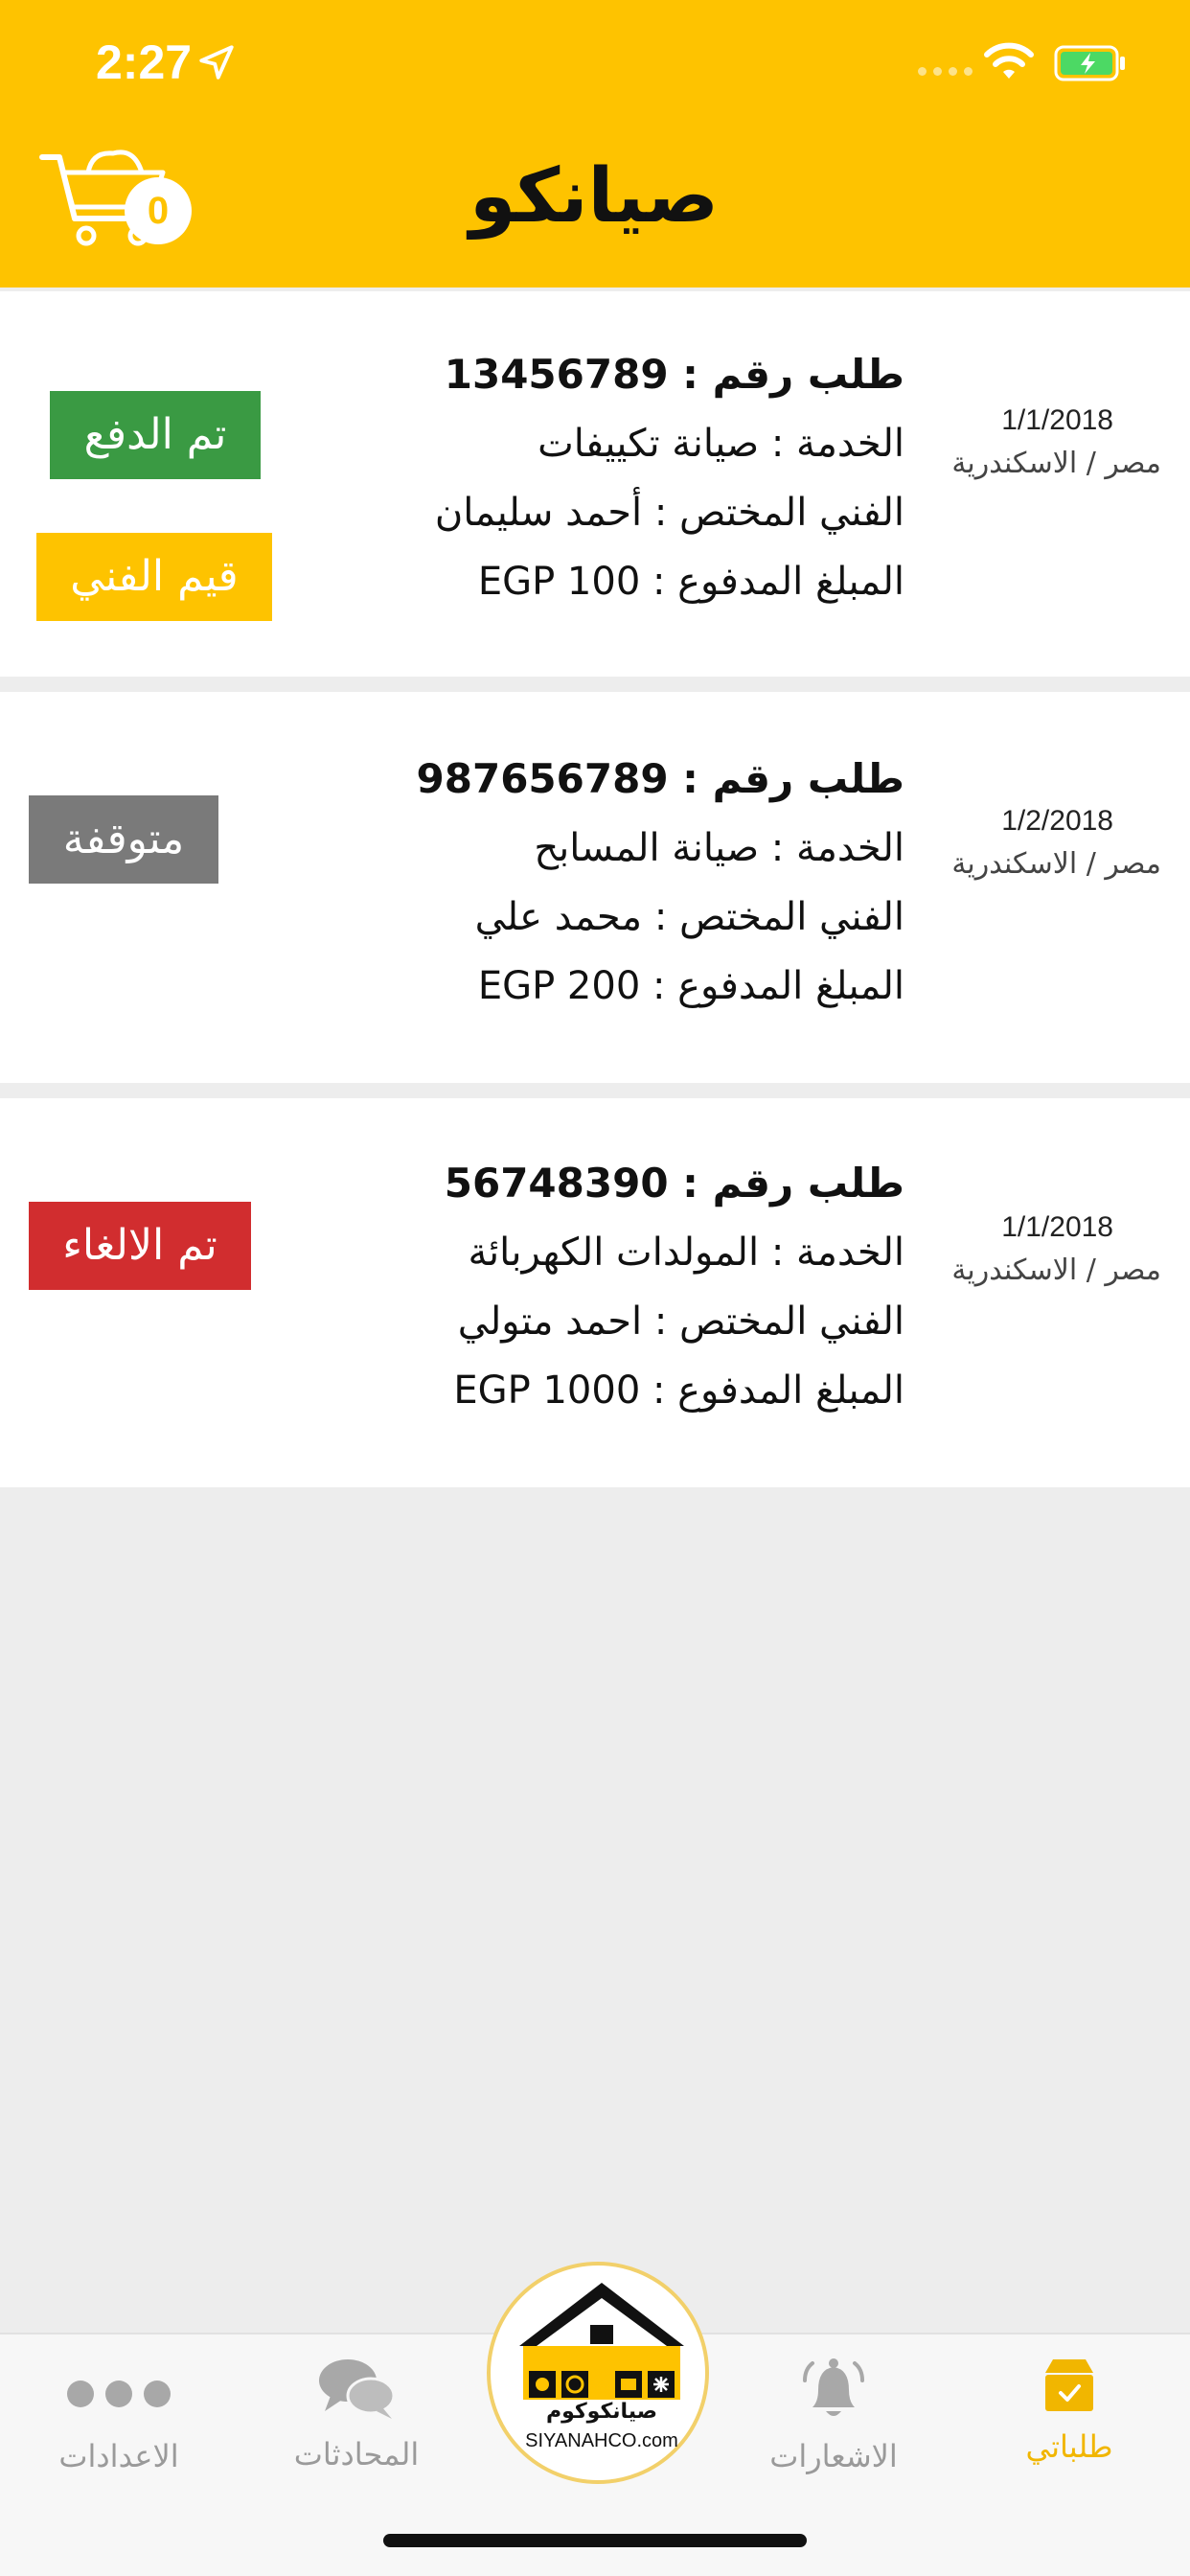 This screenshot has width=1190, height=2576. Describe the element at coordinates (119, 2415) in the screenshot. I see `nav-item-settings: الاعدادات` at that location.